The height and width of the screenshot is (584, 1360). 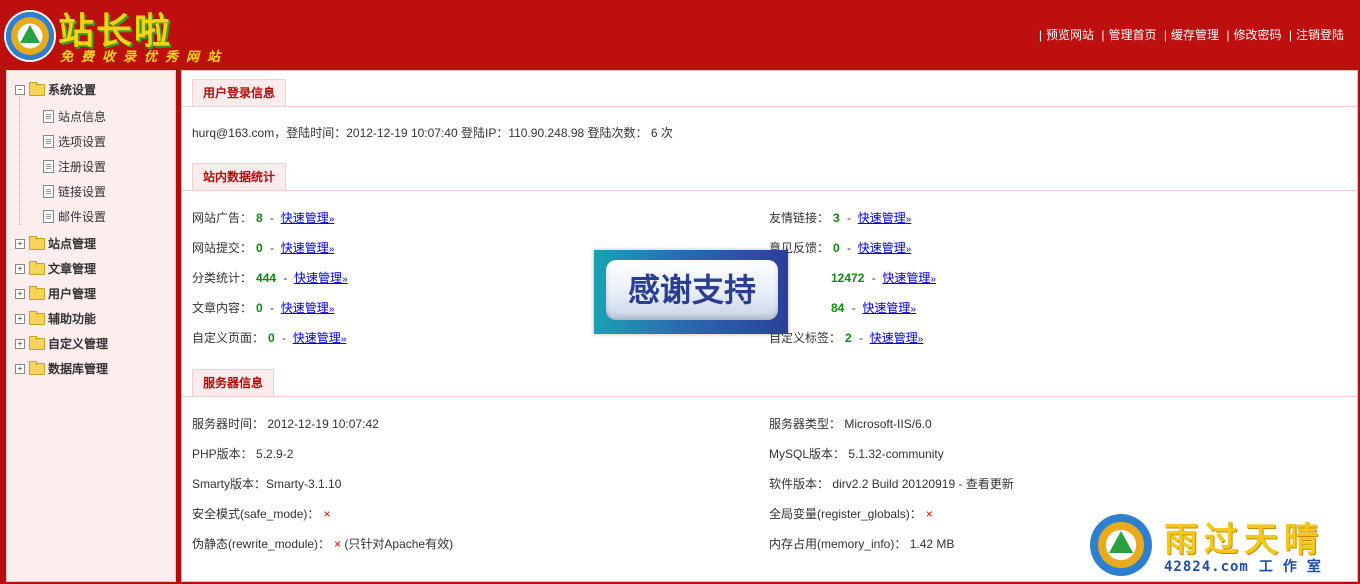 What do you see at coordinates (922, 484) in the screenshot?
I see `server-value: dirv2.2 Build 20120919 - 查看更新` at bounding box center [922, 484].